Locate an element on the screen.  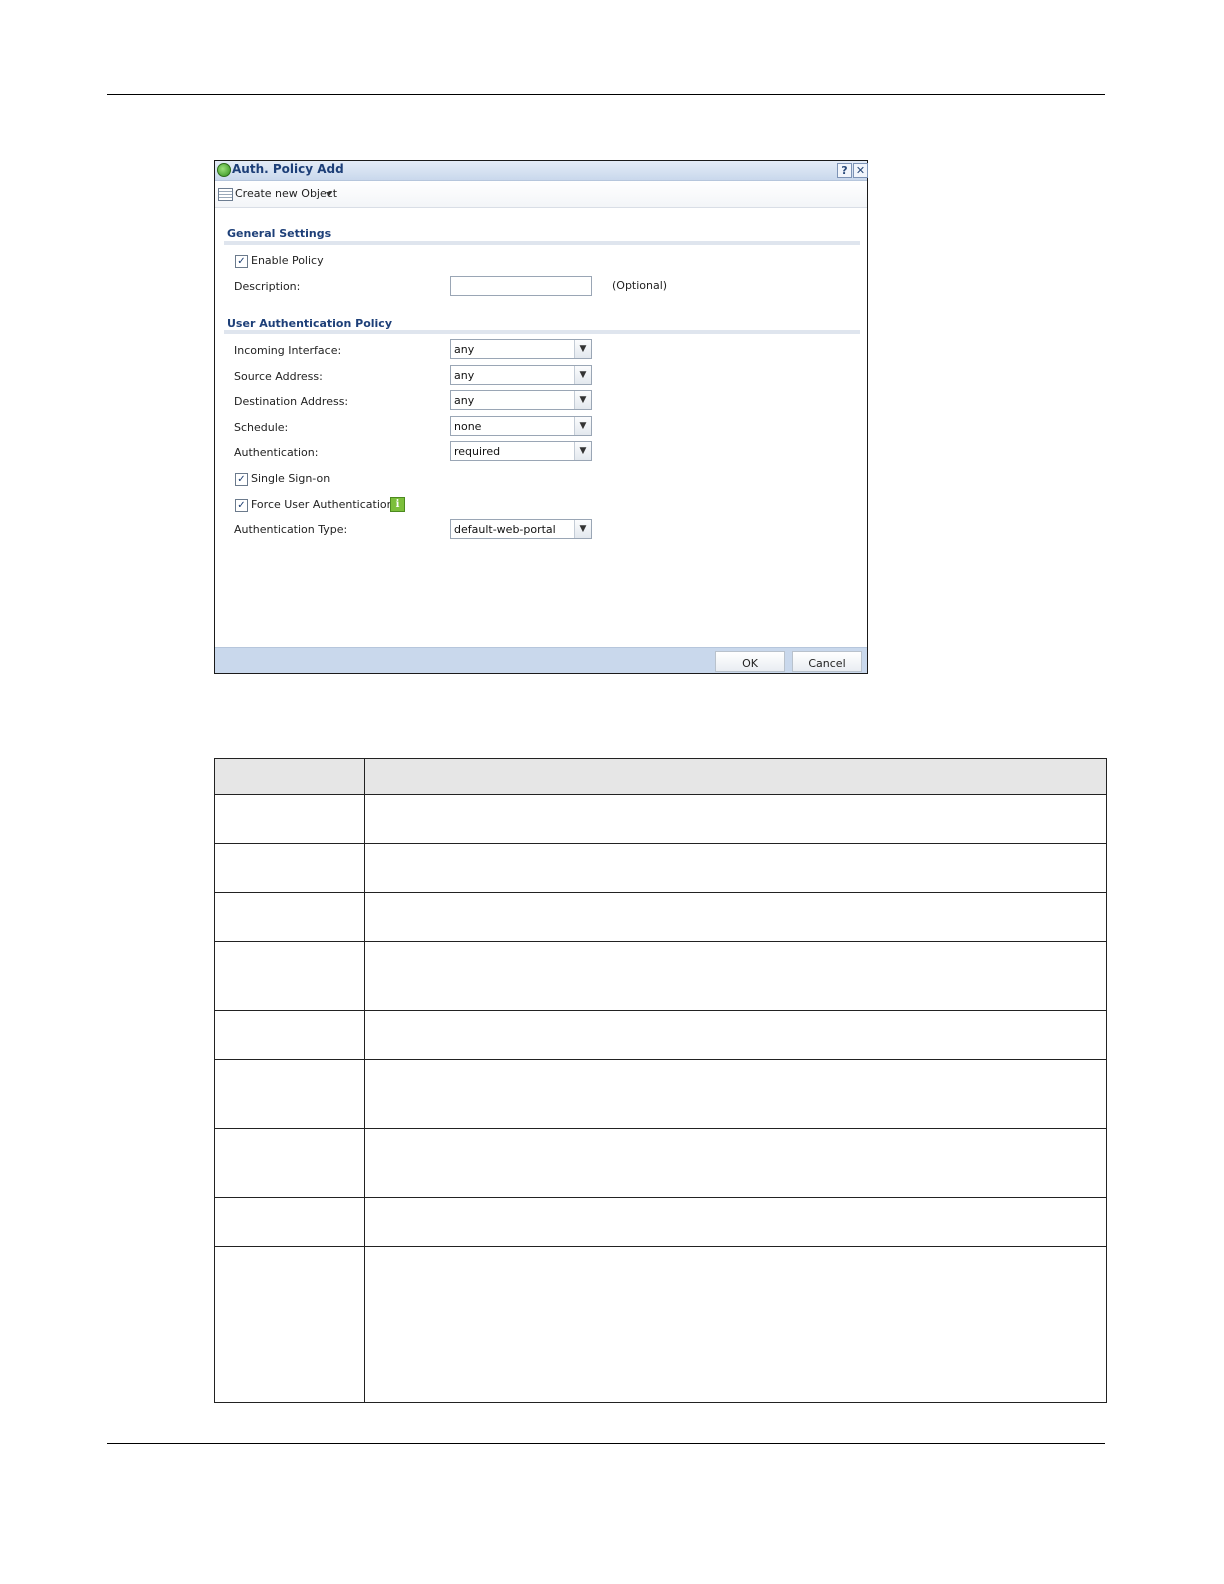
general-settings-title: General Settings is located at coordinates (279, 233).